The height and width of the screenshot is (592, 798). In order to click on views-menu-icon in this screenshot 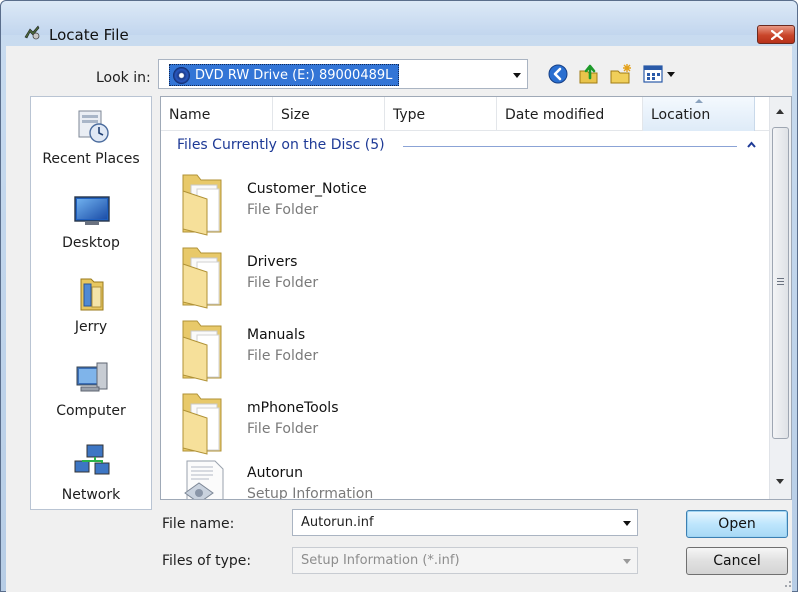, I will do `click(659, 74)`.